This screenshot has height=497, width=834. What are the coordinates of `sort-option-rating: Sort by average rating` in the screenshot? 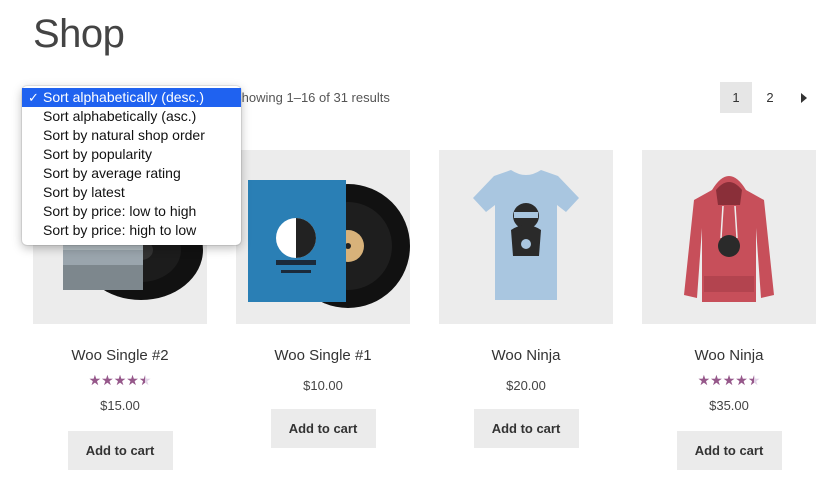 It's located at (131, 173).